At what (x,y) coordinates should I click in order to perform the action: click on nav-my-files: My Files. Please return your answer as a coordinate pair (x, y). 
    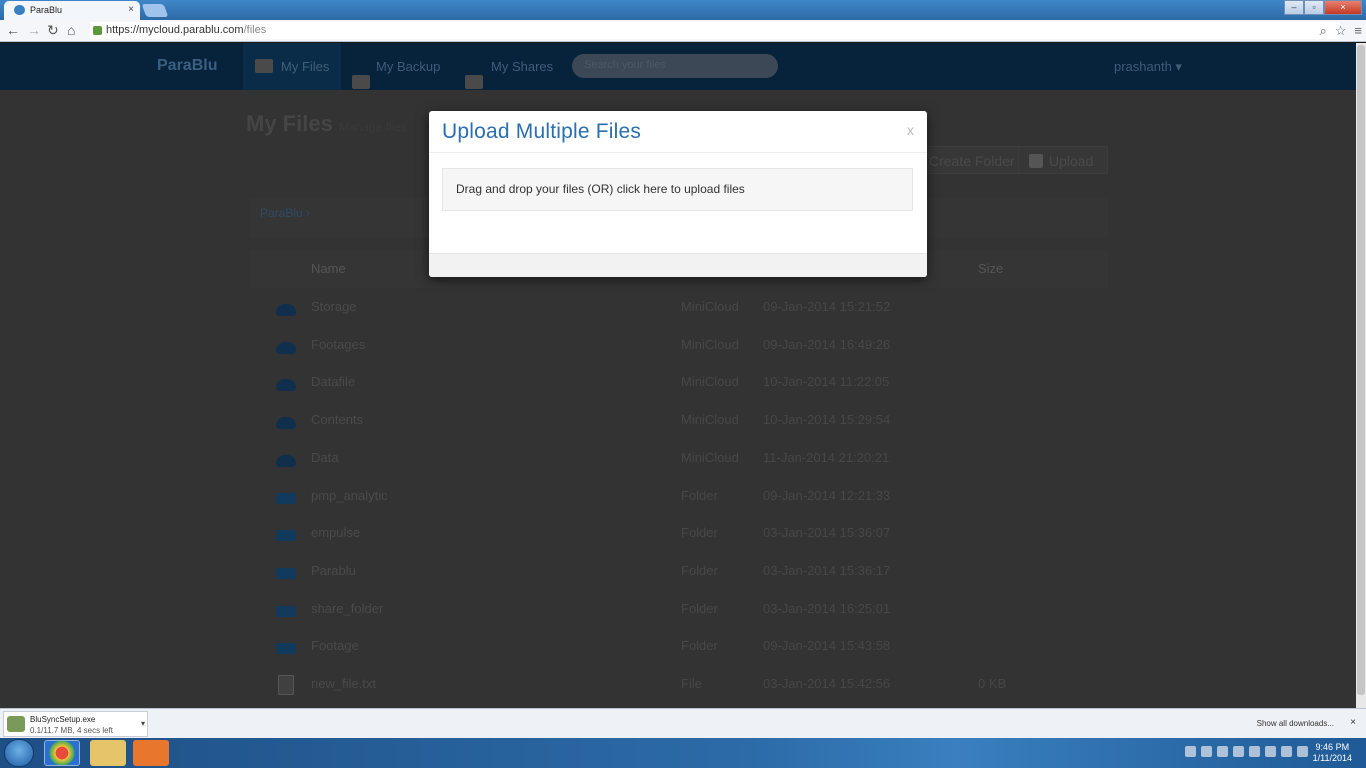
    Looking at the image, I should click on (292, 66).